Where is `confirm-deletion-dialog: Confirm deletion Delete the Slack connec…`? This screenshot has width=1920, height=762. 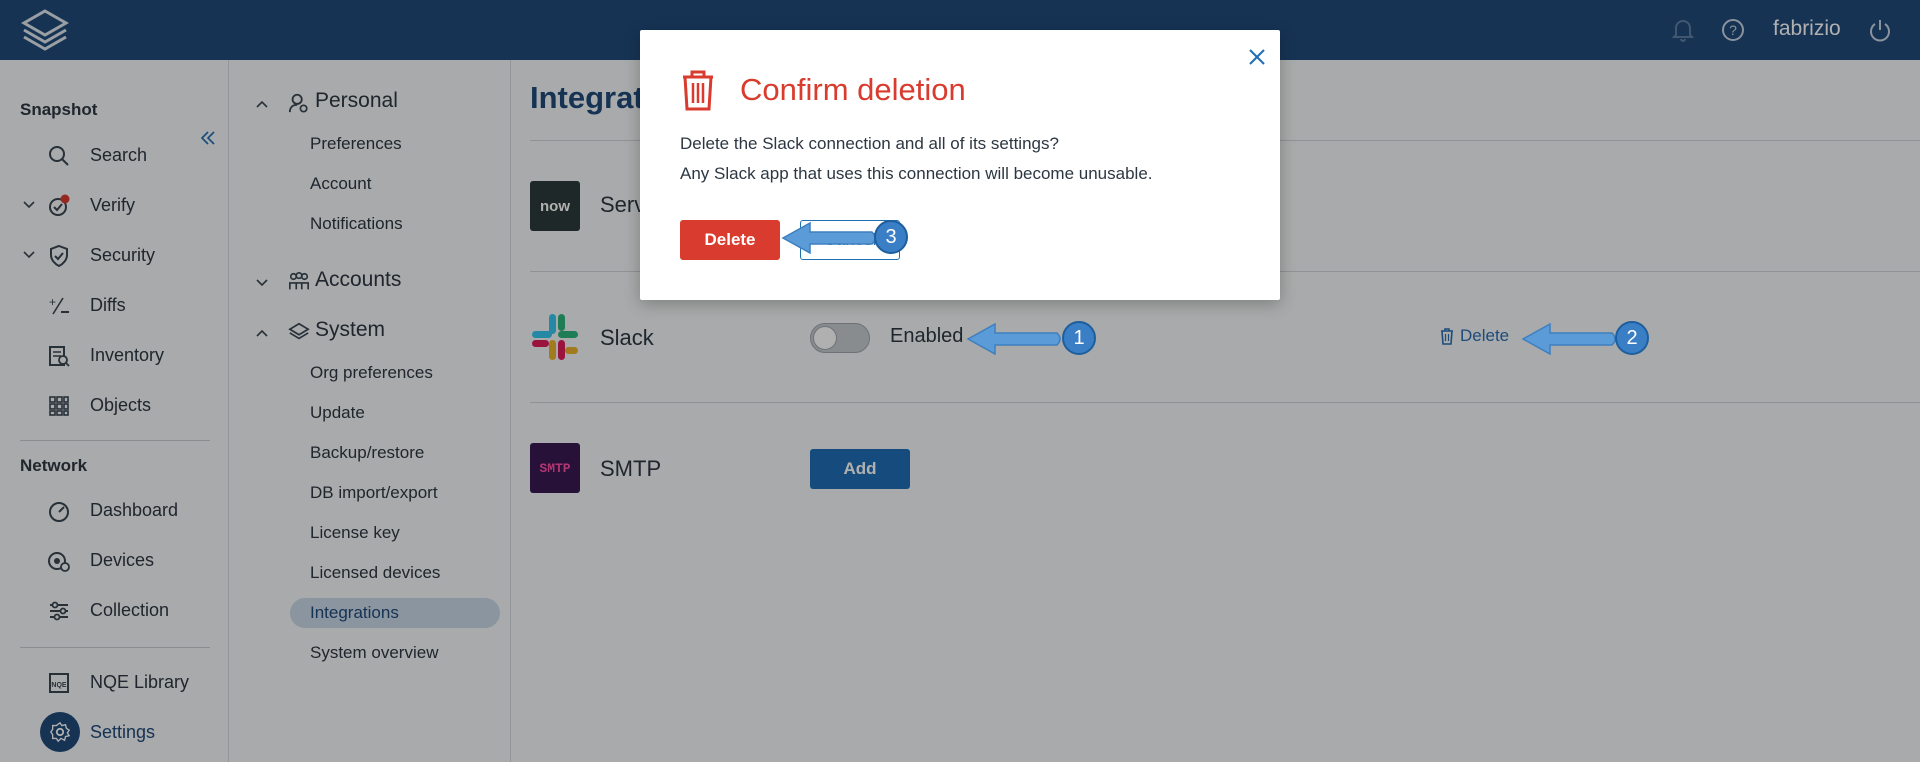 confirm-deletion-dialog: Confirm deletion Delete the Slack connec… is located at coordinates (960, 165).